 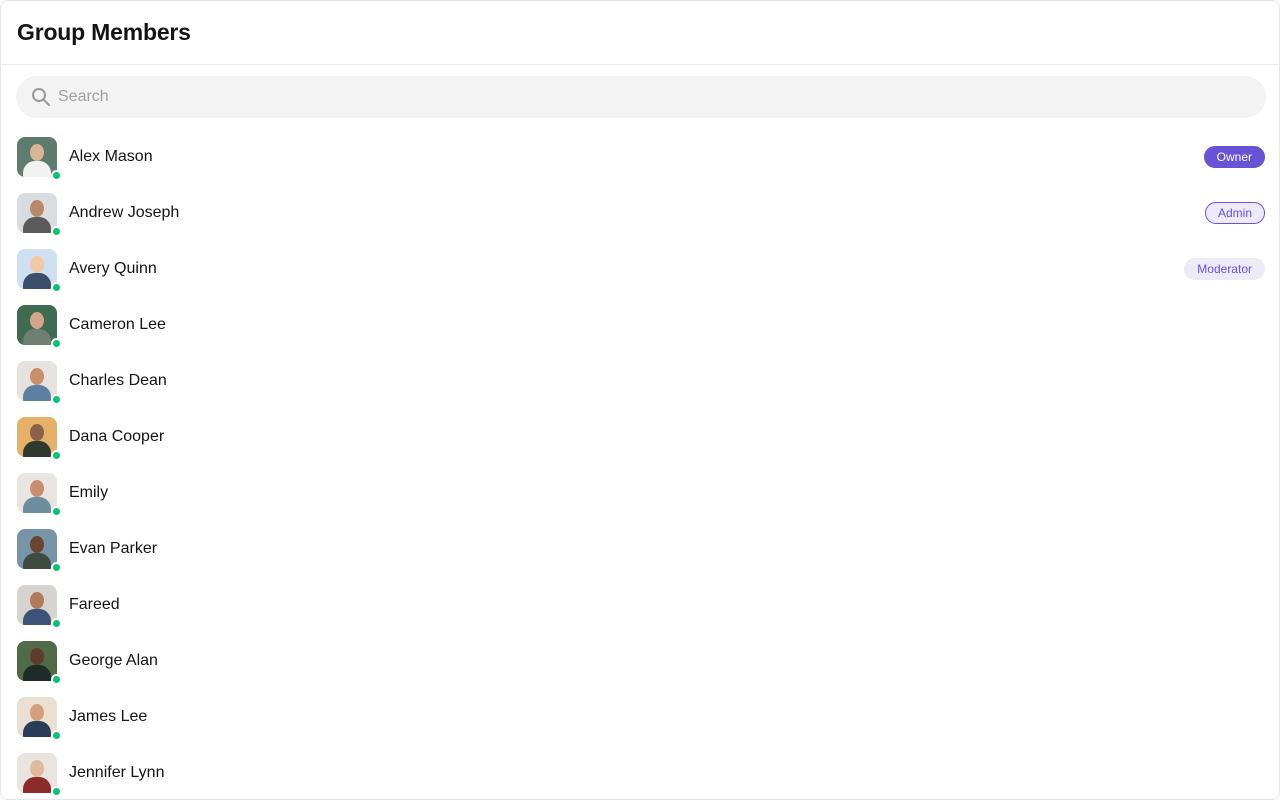 What do you see at coordinates (1224, 269) in the screenshot?
I see `role-badge-moderator: Moderator` at bounding box center [1224, 269].